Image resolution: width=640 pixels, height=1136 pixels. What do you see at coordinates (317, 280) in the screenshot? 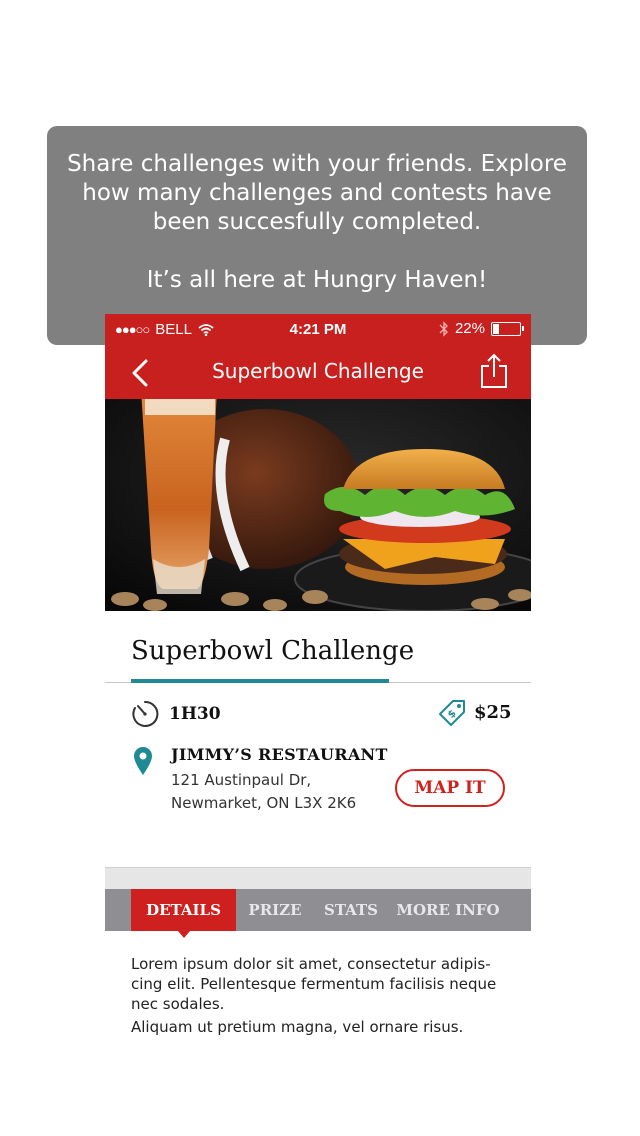
I see `callout-tagline: It’s all here at Hungry Haven!` at bounding box center [317, 280].